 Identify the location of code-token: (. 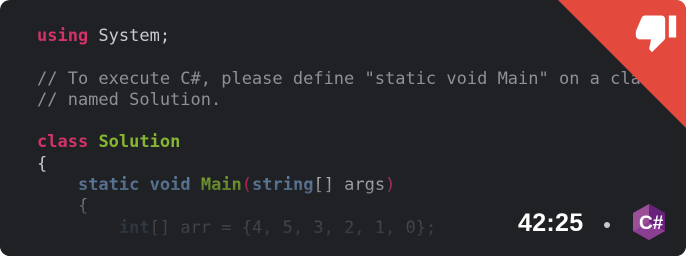
(247, 185).